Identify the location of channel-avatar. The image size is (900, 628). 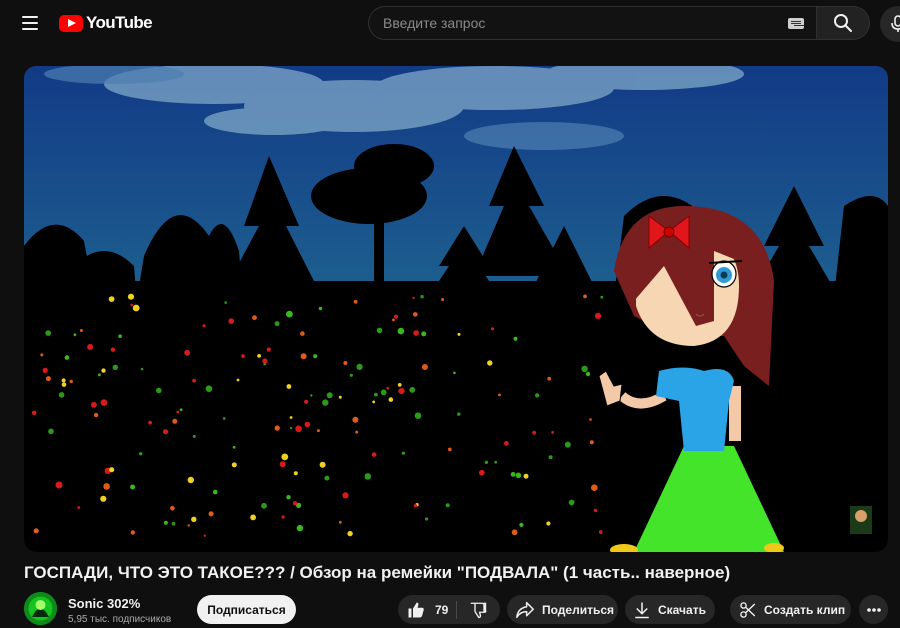
(40, 608).